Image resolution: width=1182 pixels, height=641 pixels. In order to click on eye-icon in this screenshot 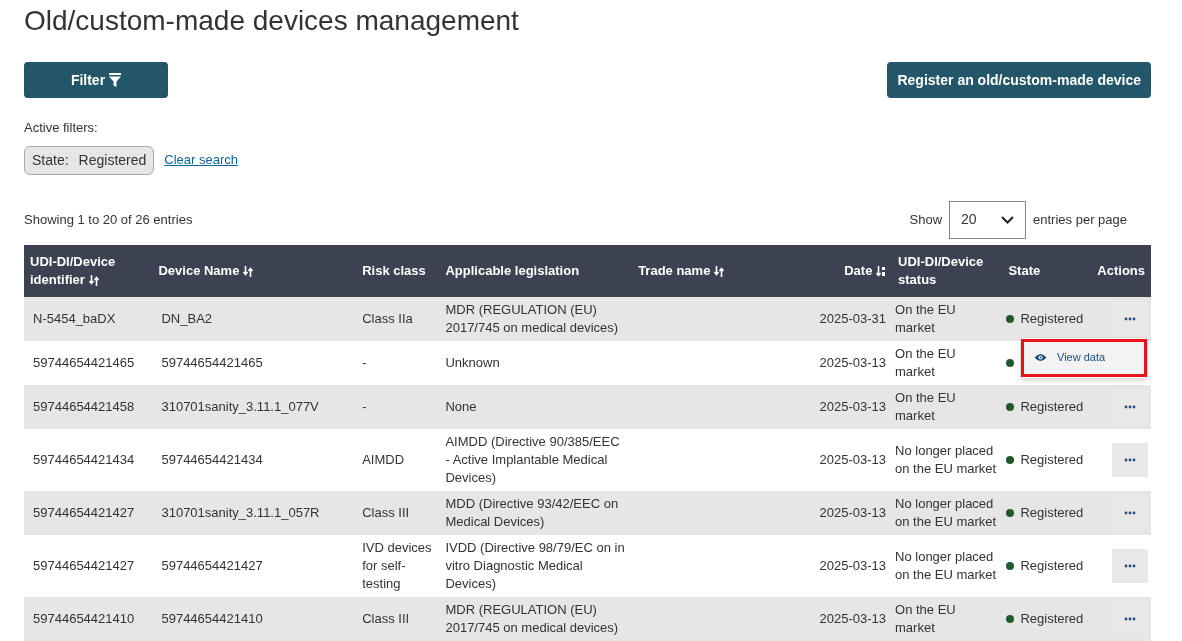, I will do `click(1040, 357)`.